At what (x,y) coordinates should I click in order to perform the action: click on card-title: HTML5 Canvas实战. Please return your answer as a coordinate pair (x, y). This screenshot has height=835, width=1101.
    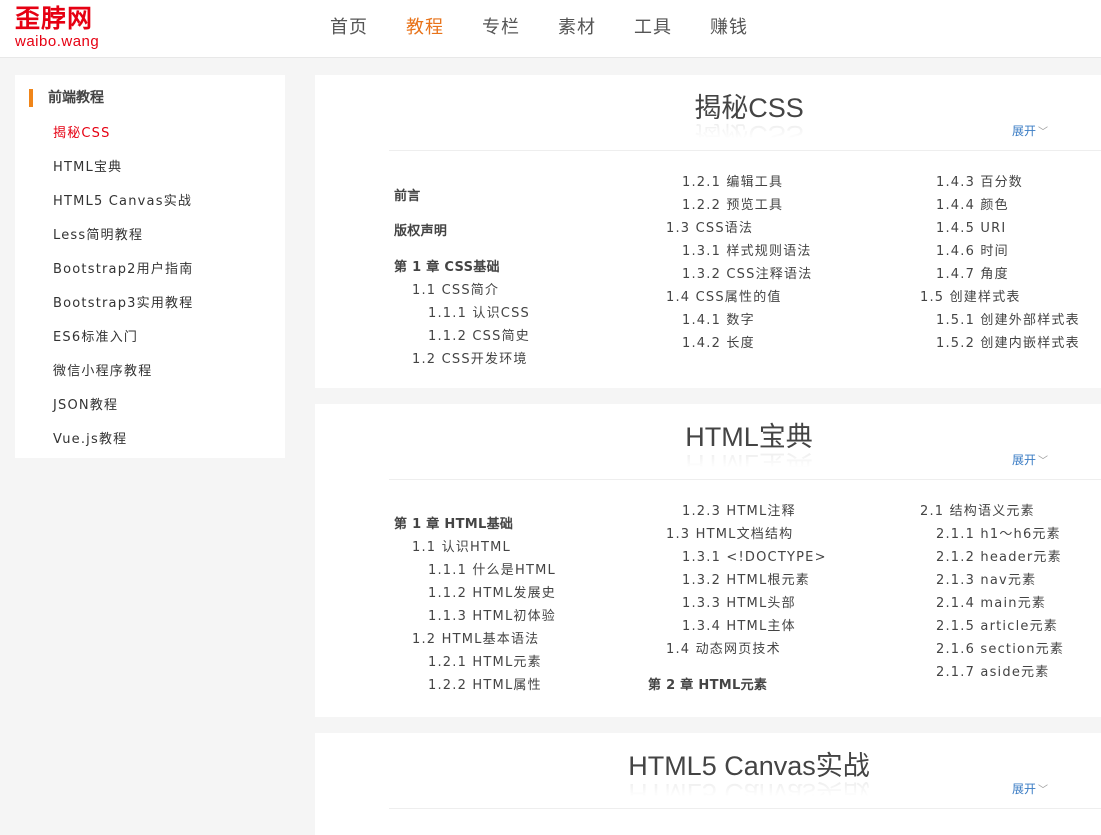
    Looking at the image, I should click on (749, 766).